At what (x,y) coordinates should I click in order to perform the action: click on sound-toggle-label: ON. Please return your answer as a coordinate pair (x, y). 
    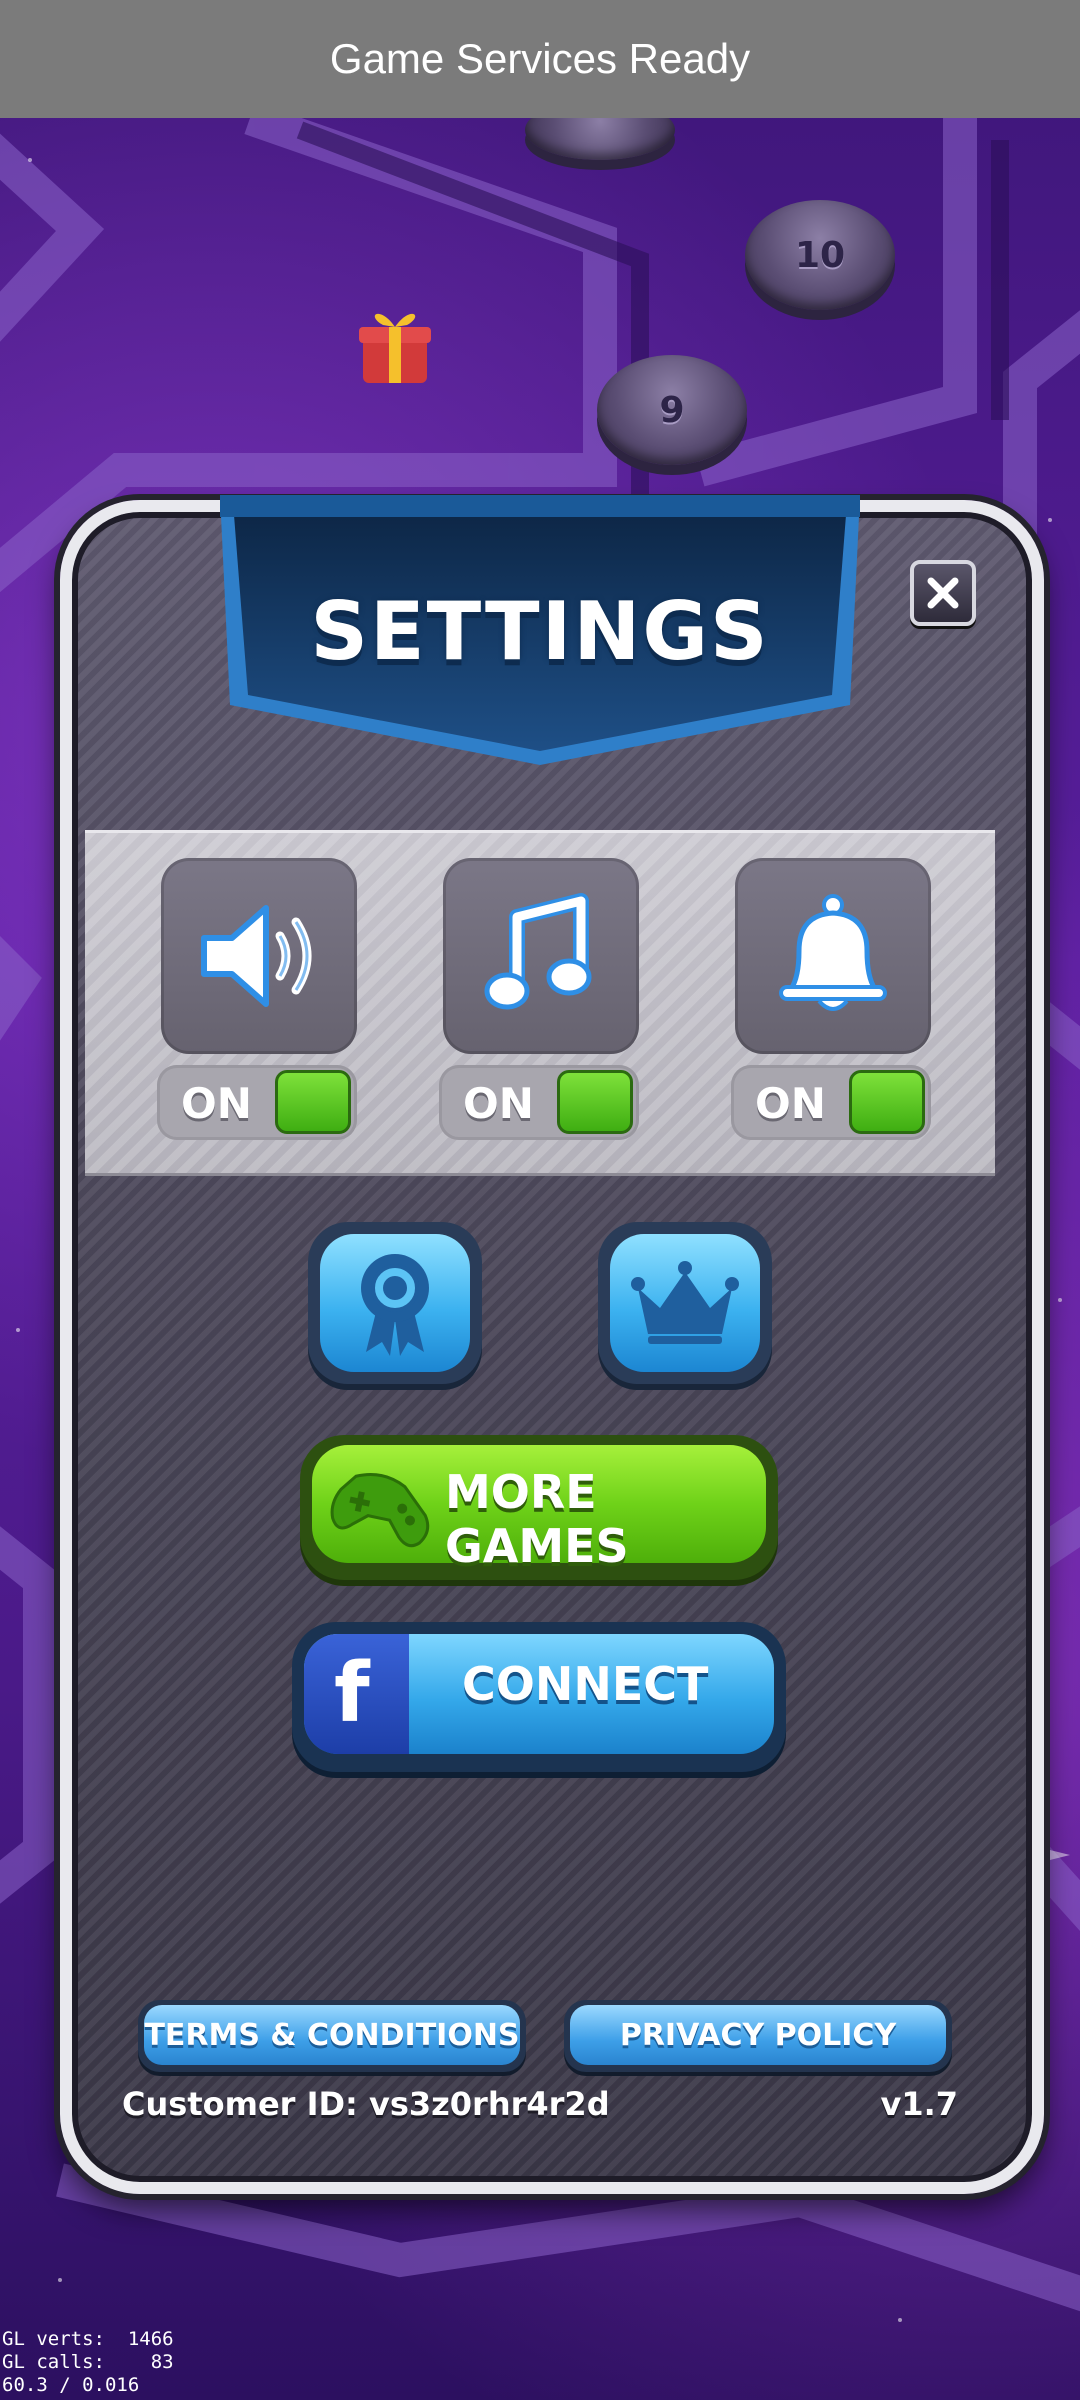
    Looking at the image, I should click on (216, 1103).